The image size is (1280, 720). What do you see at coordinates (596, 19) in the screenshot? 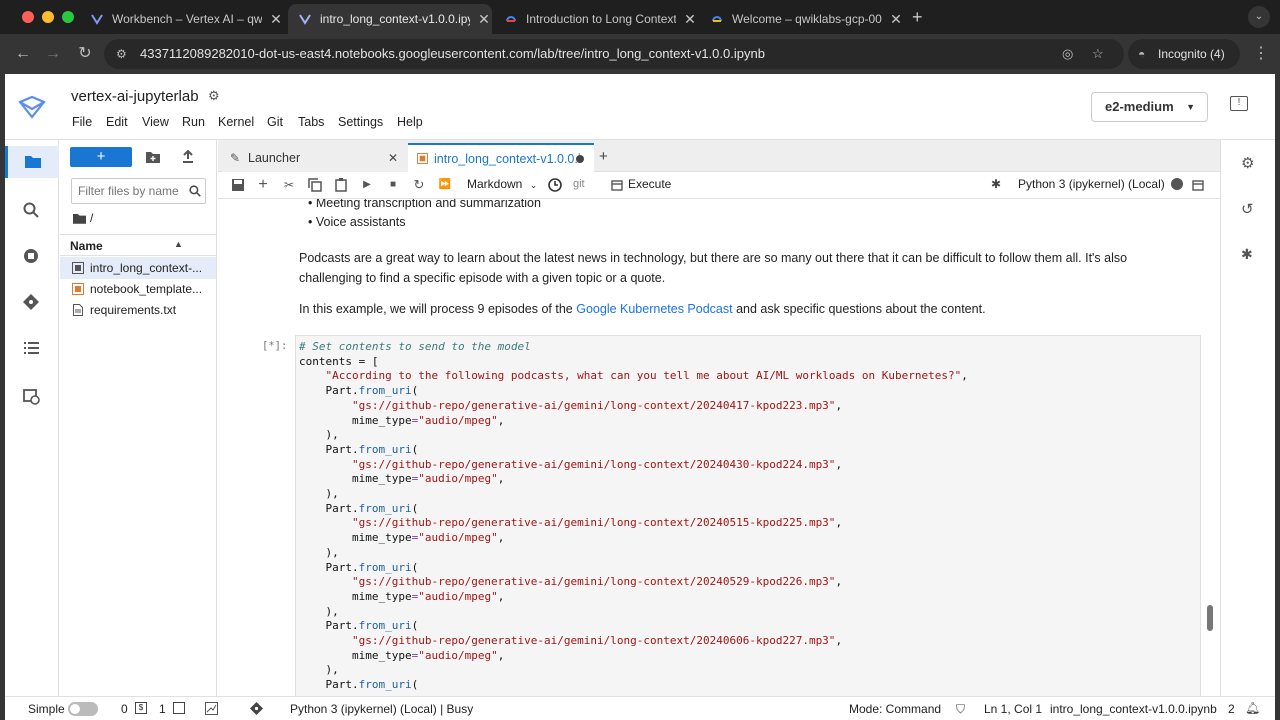
I see `browser-tab-colab: Introduction to Long Context ✕` at bounding box center [596, 19].